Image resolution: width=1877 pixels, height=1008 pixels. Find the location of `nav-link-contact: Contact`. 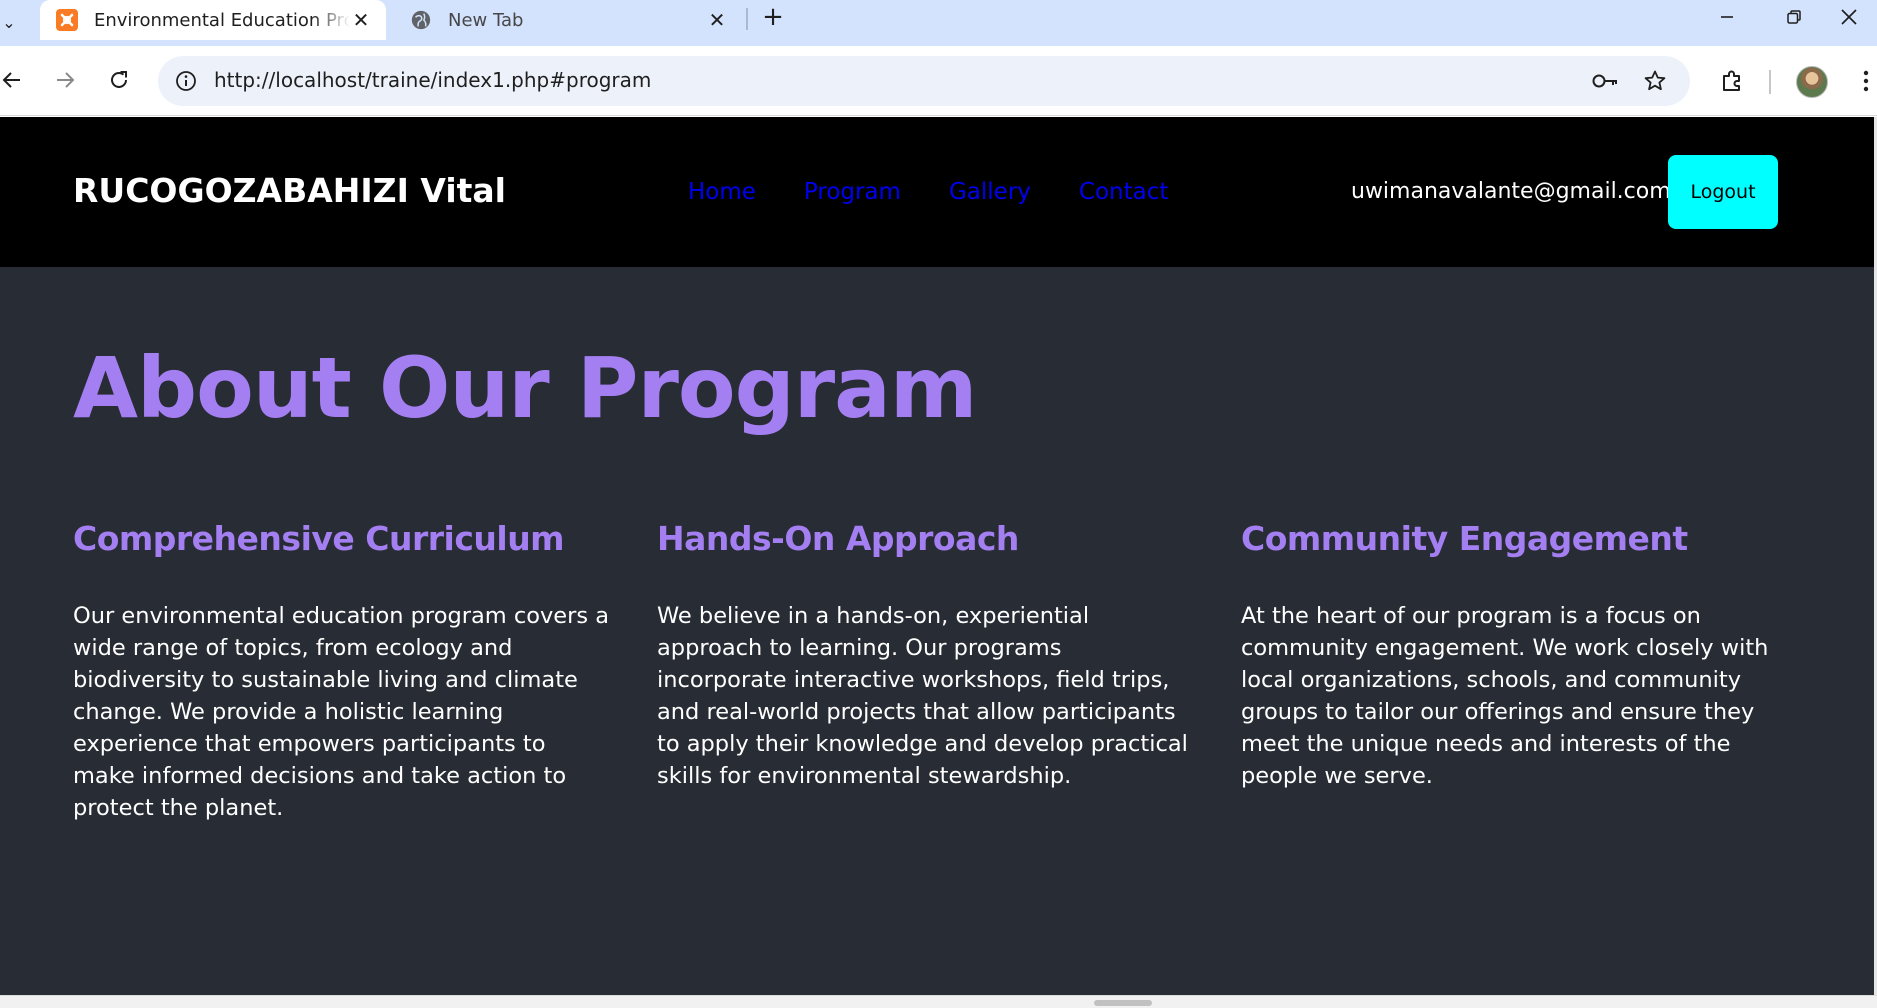

nav-link-contact: Contact is located at coordinates (1123, 192).